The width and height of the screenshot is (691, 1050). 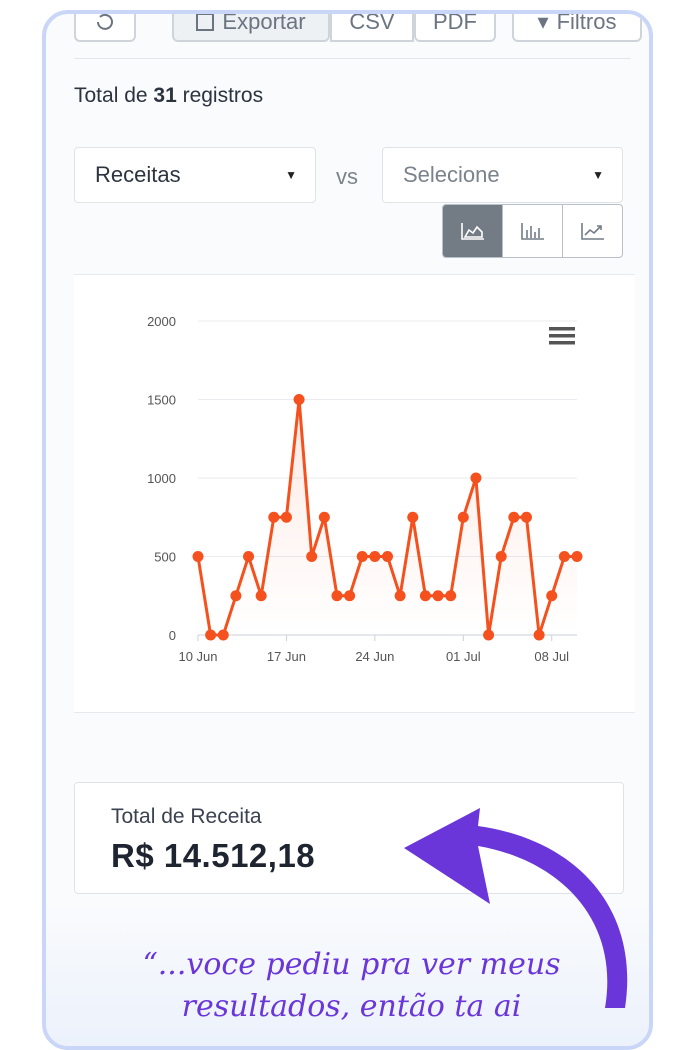 I want to click on filters-button: ▾ Filtros, so click(x=577, y=26).